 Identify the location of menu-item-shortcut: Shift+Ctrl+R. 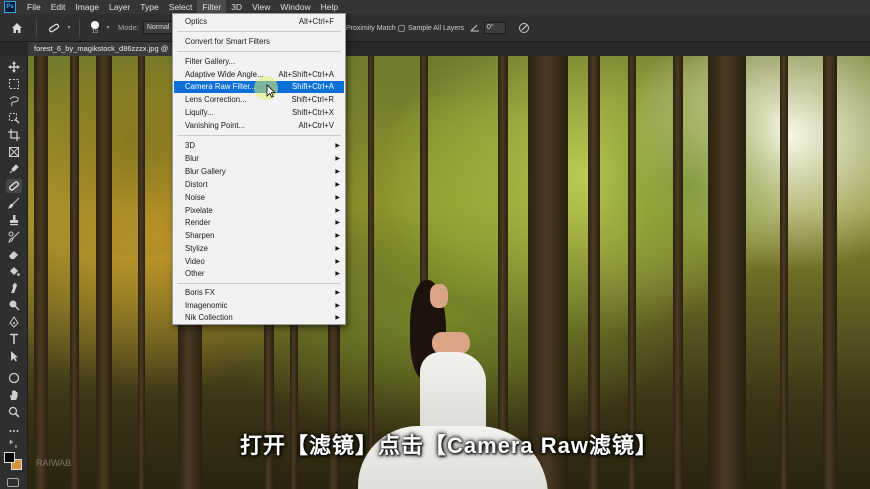
(312, 99).